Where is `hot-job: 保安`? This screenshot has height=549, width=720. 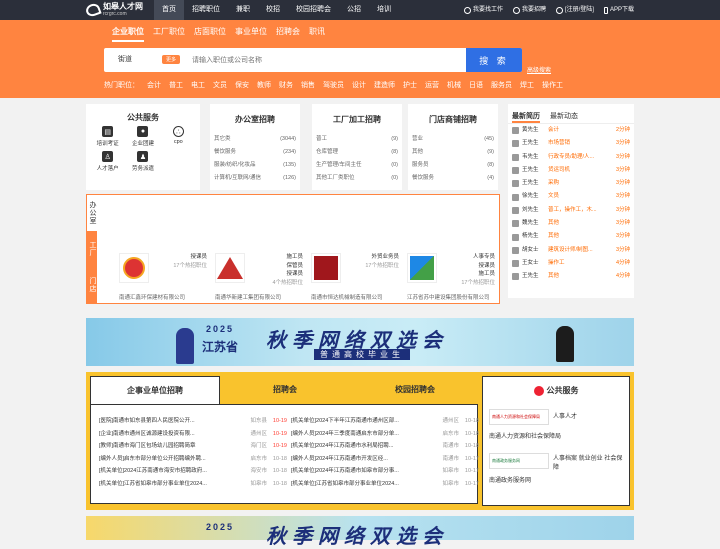 hot-job: 保安 is located at coordinates (242, 85).